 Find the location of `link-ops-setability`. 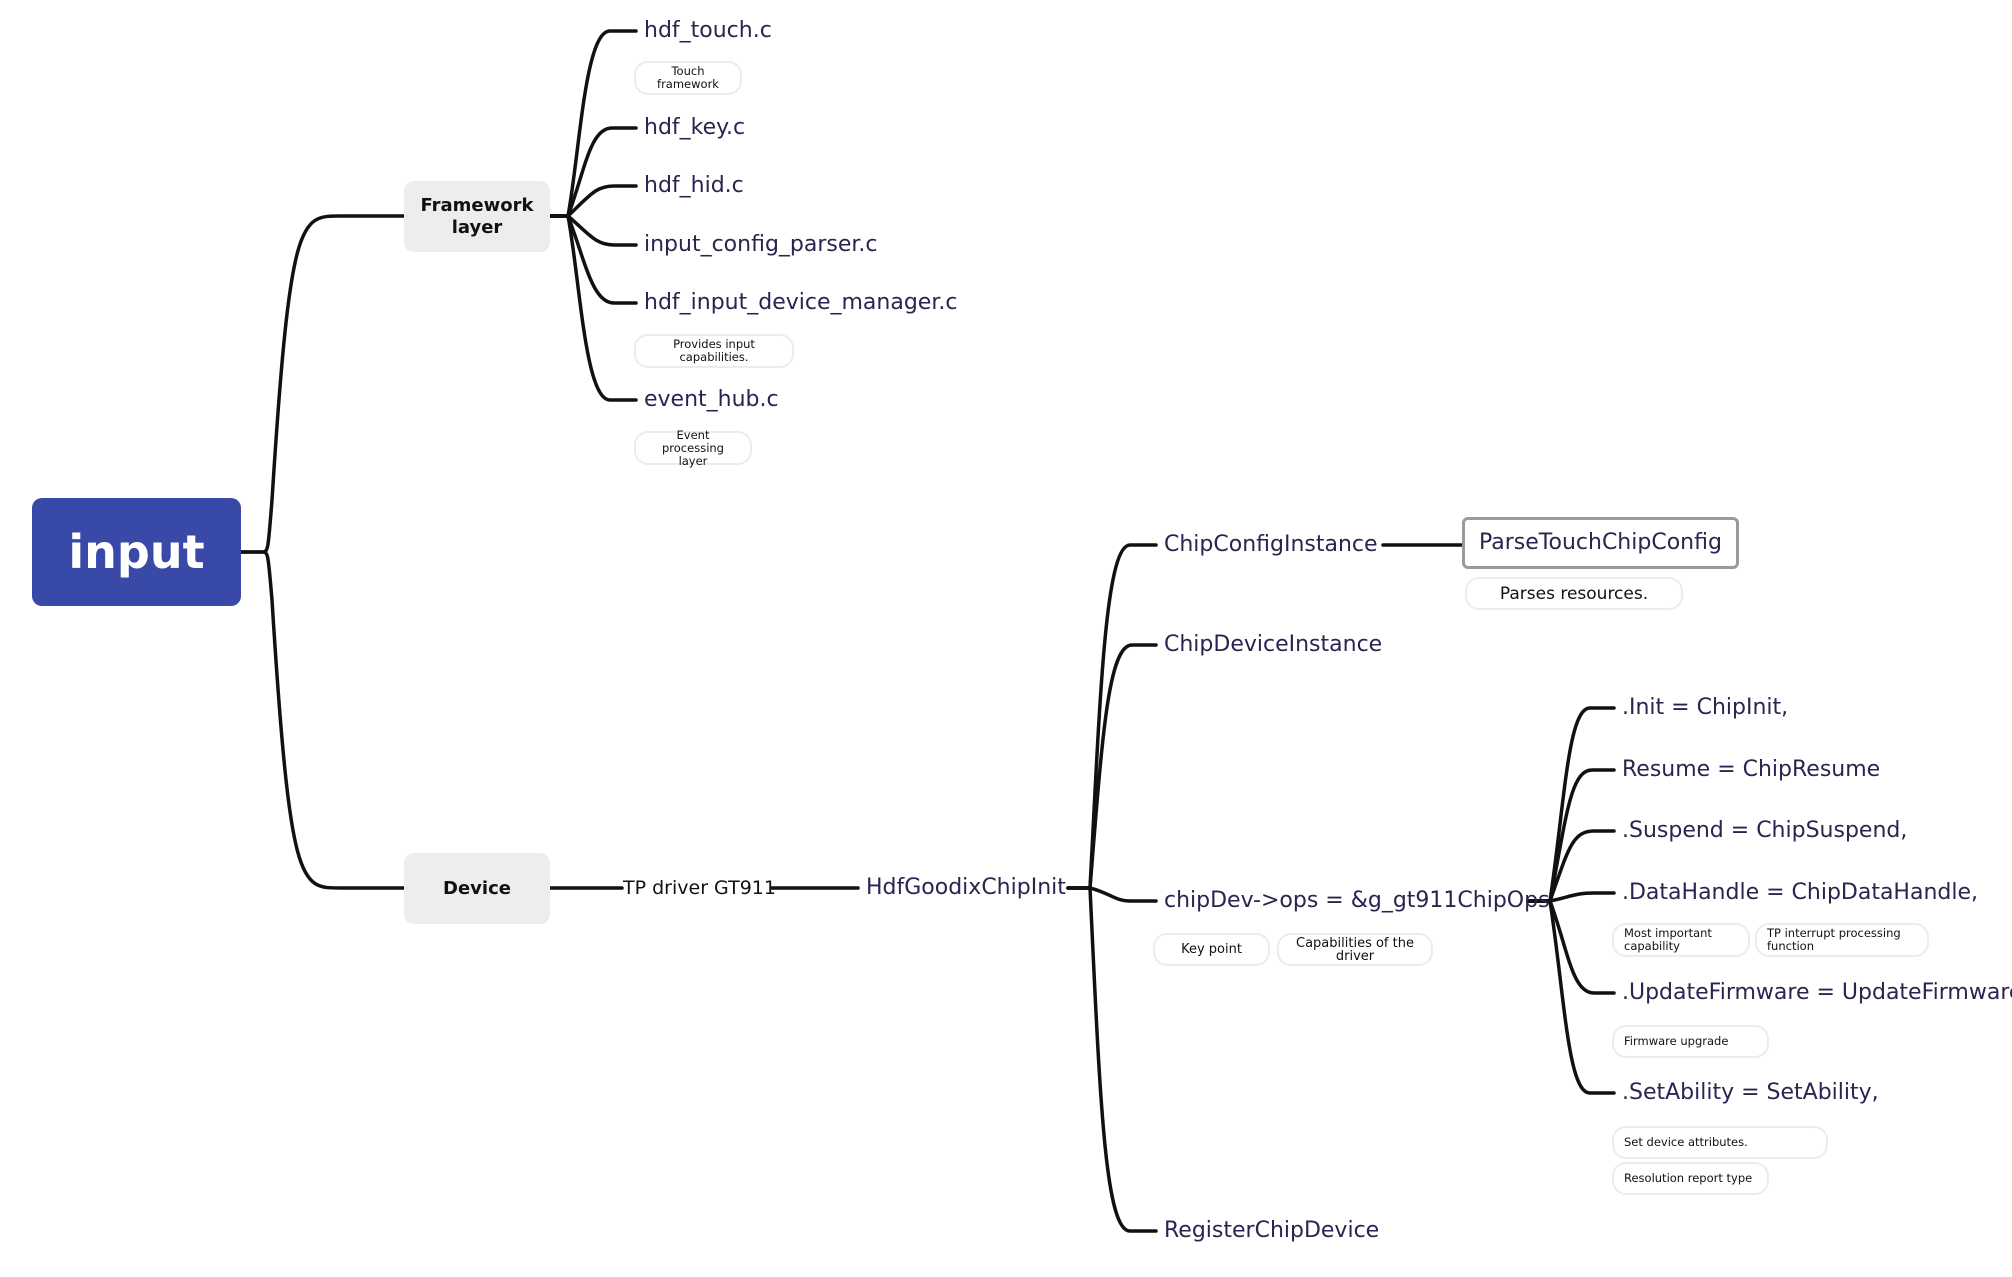

link-ops-setability is located at coordinates (1571, 997).